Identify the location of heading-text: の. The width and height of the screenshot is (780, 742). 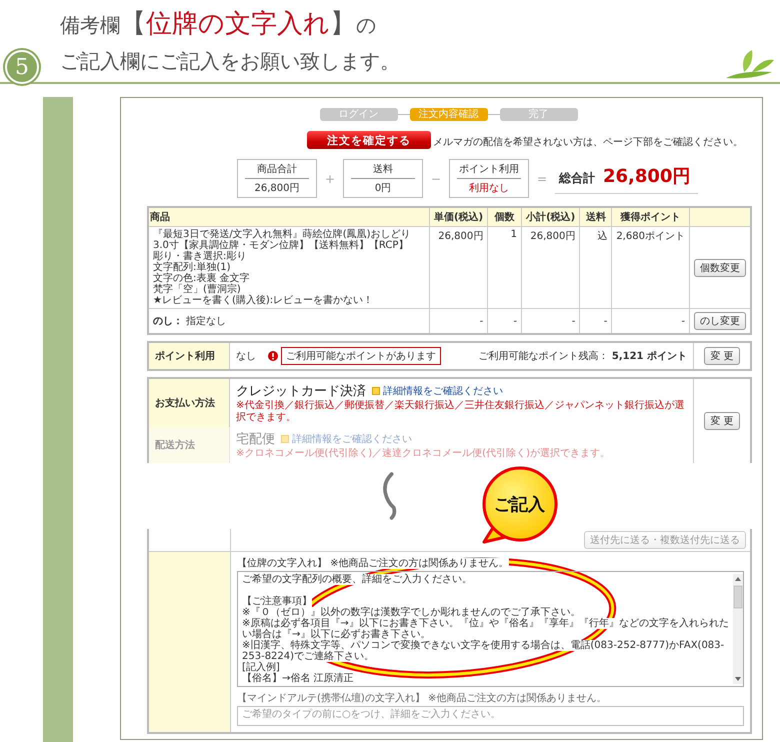
(366, 25).